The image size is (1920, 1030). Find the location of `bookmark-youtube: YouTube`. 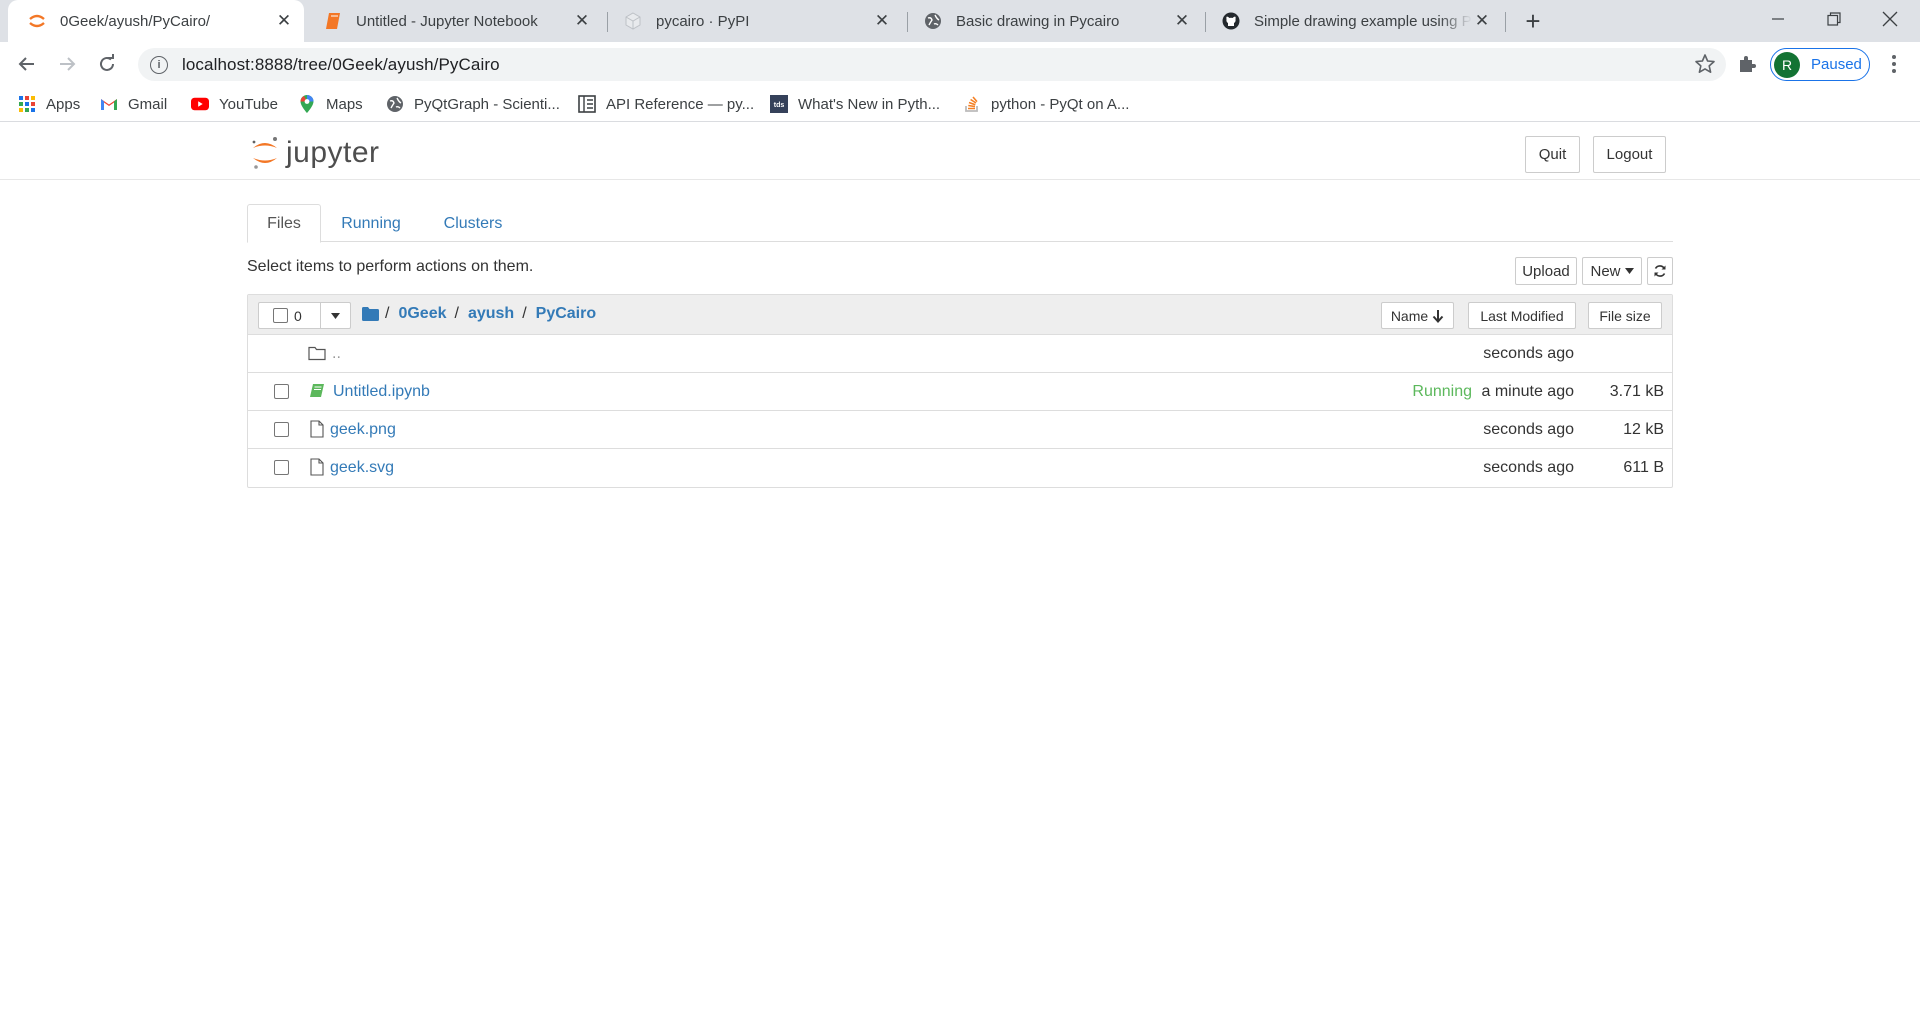

bookmark-youtube: YouTube is located at coordinates (234, 104).